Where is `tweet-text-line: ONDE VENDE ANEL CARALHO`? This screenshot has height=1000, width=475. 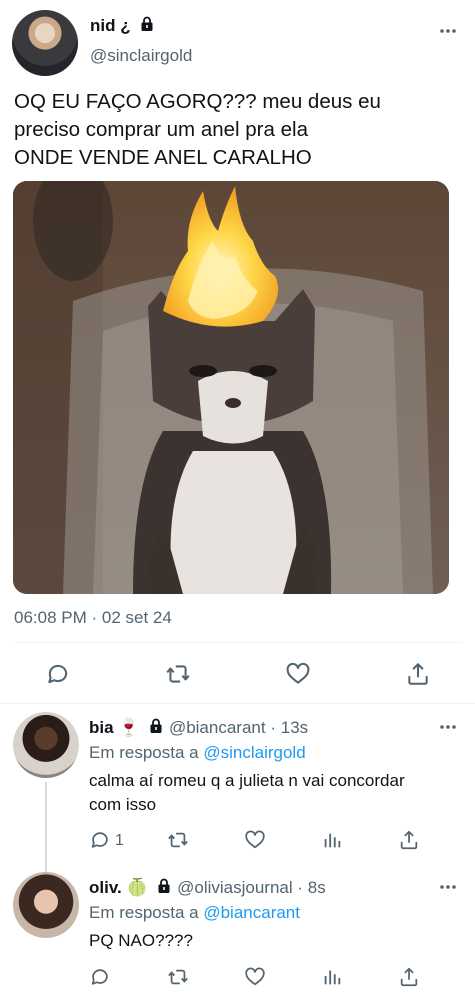 tweet-text-line: ONDE VENDE ANEL CARALHO is located at coordinates (163, 157).